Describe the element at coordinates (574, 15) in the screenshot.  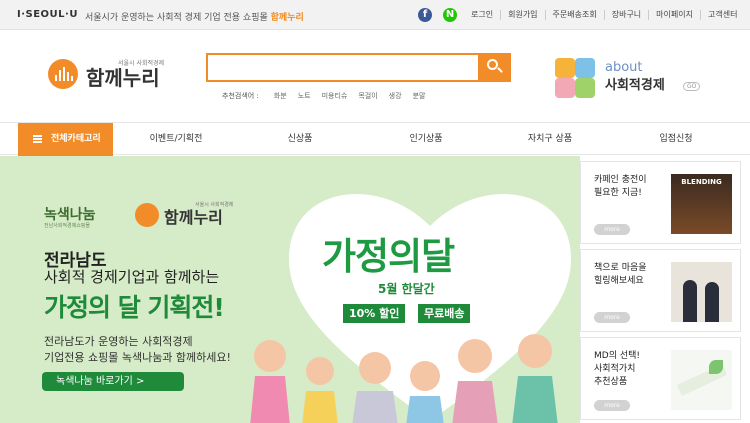
I see `order-tracking-link: 주문배송조회` at that location.